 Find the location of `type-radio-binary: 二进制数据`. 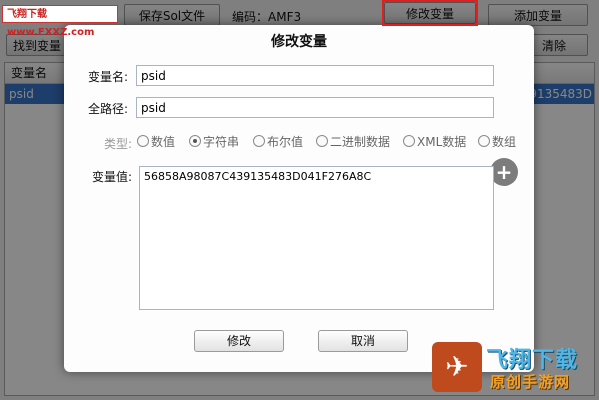

type-radio-binary: 二进制数据 is located at coordinates (353, 141).